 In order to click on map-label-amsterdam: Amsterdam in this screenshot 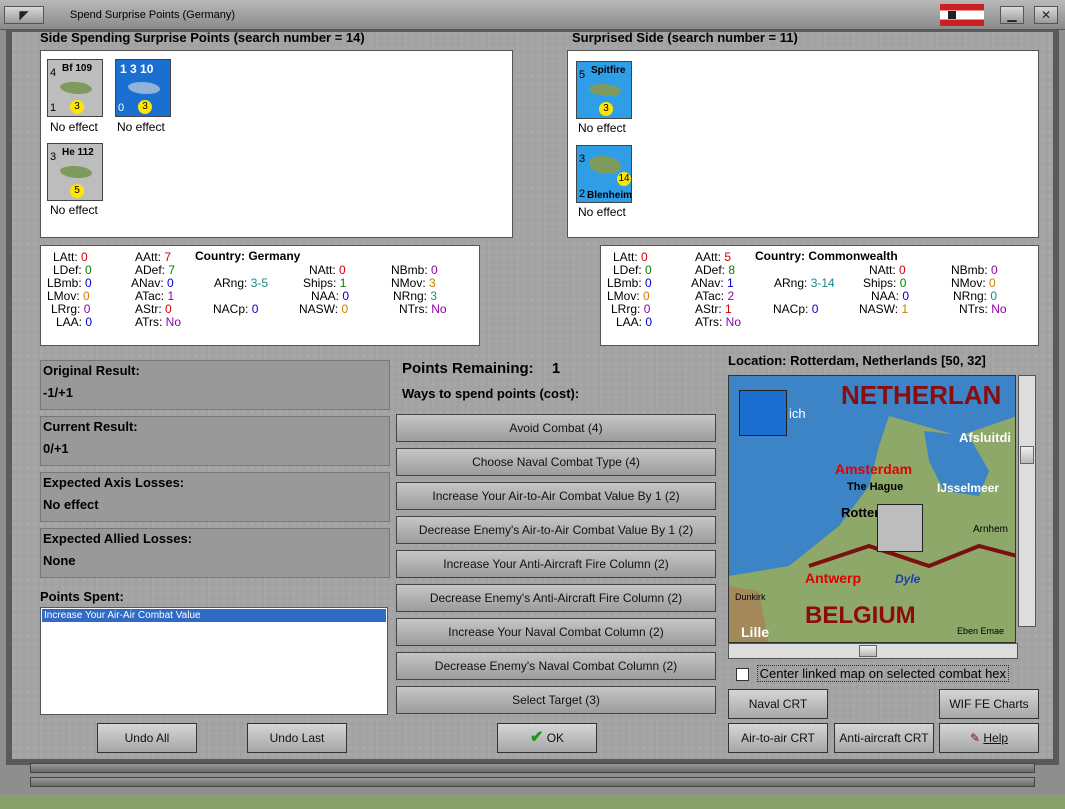, I will do `click(874, 469)`.